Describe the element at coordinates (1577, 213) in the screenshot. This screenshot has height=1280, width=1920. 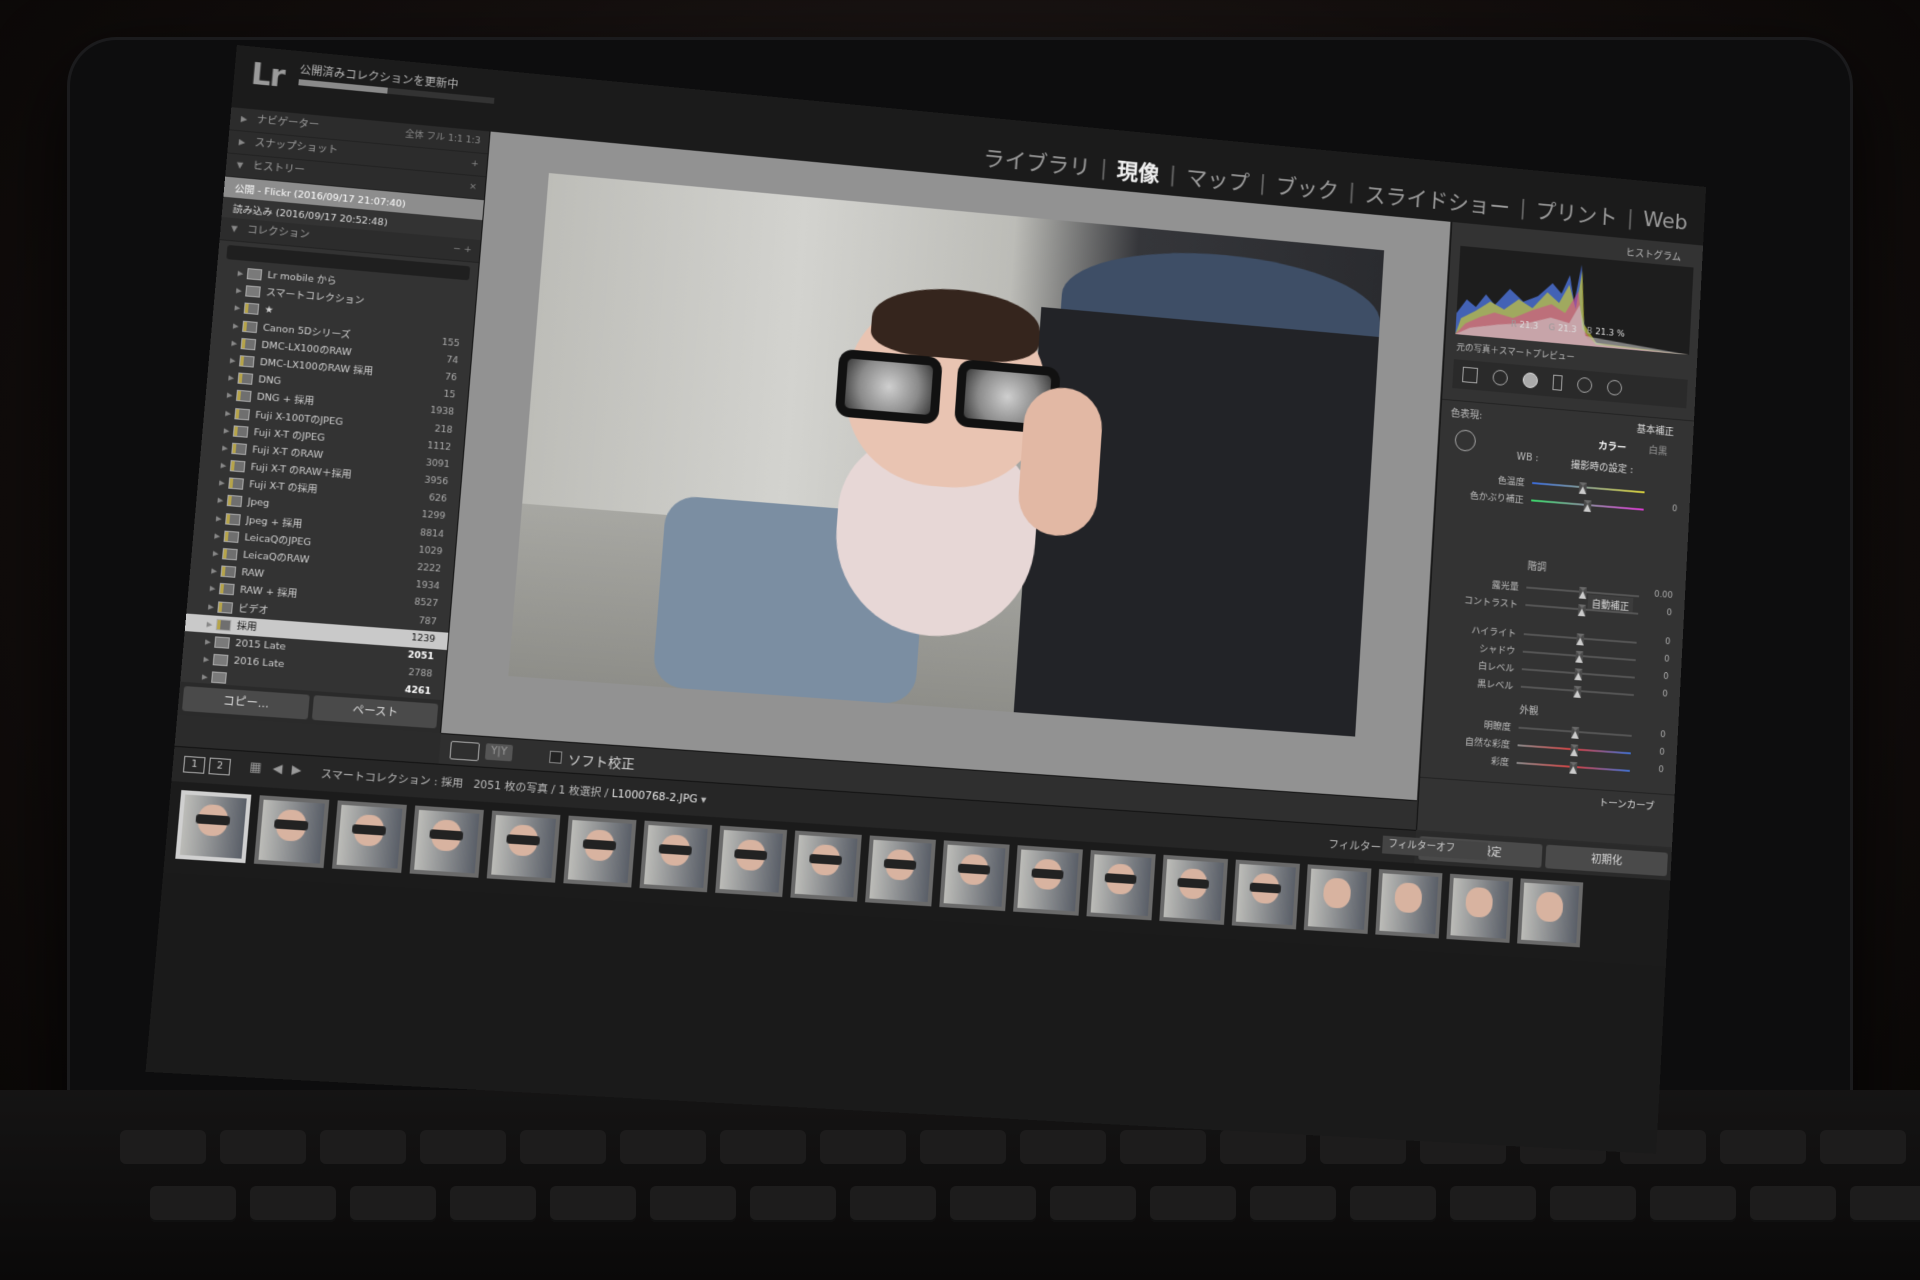
I see `module-tab: プリント` at that location.